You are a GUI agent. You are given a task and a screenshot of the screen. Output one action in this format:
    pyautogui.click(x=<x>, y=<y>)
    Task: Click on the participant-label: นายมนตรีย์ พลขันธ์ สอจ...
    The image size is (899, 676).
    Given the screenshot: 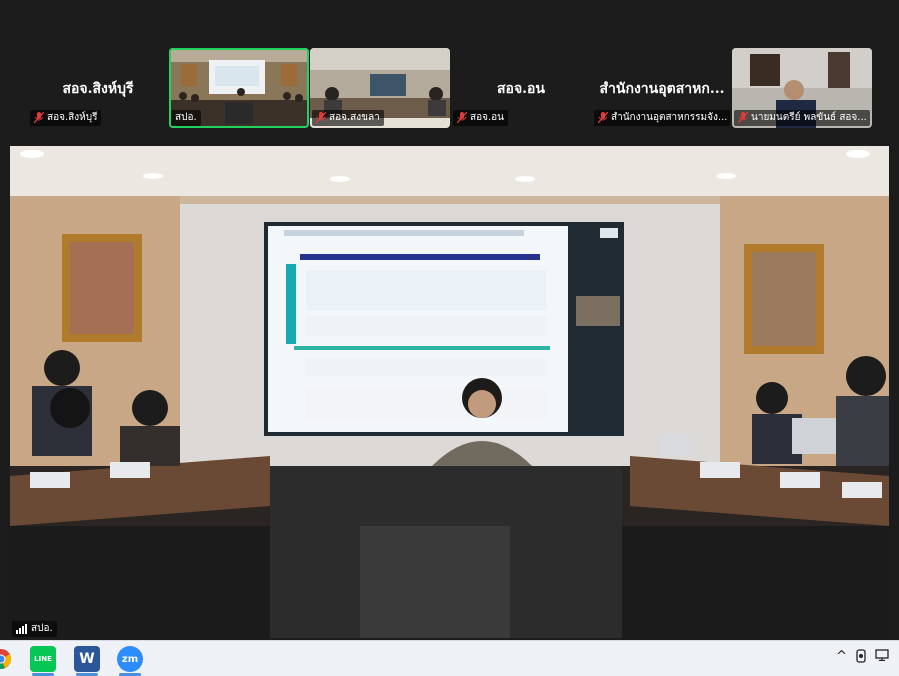 What is the action you would take?
    pyautogui.click(x=802, y=118)
    